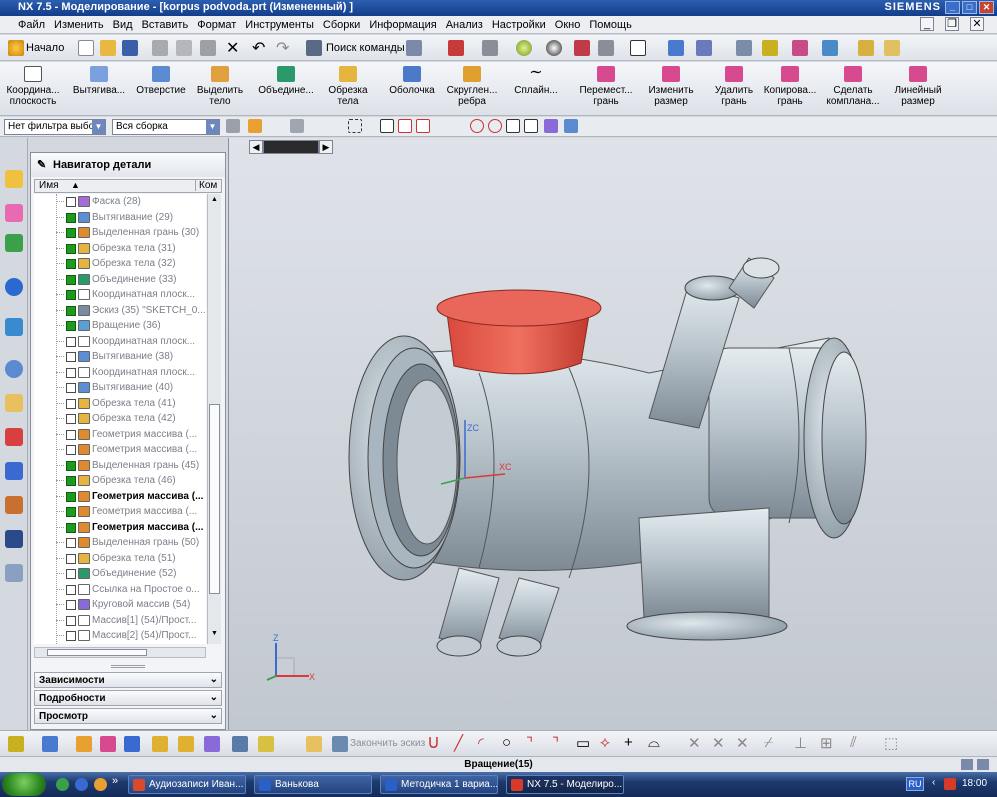  What do you see at coordinates (282, 48) in the screenshot?
I see `redo-icon: ↷` at bounding box center [282, 48].